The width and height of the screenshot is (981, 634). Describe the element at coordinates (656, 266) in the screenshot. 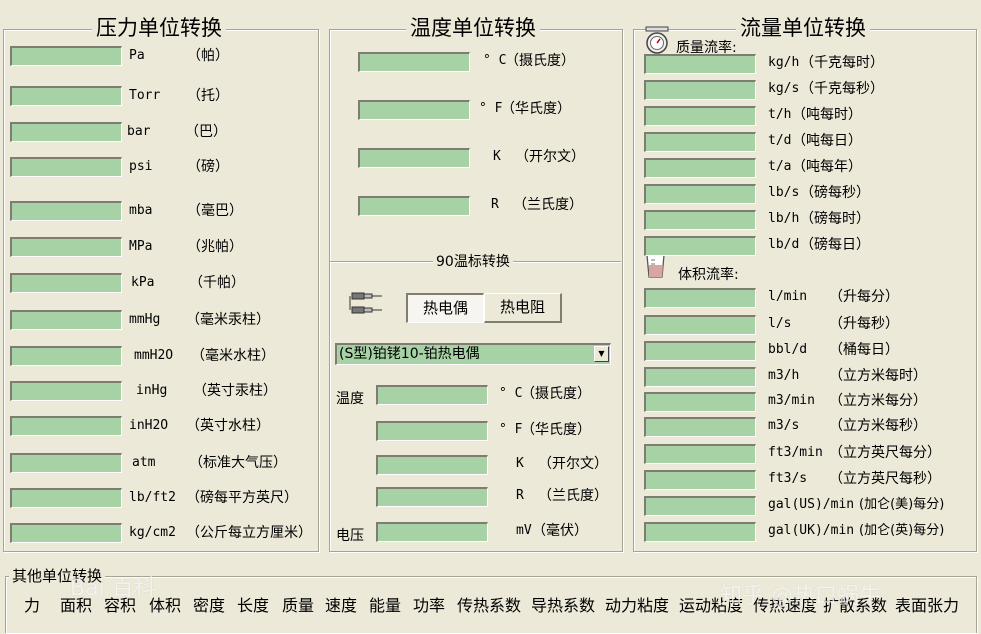

I see `beaker-icon` at that location.